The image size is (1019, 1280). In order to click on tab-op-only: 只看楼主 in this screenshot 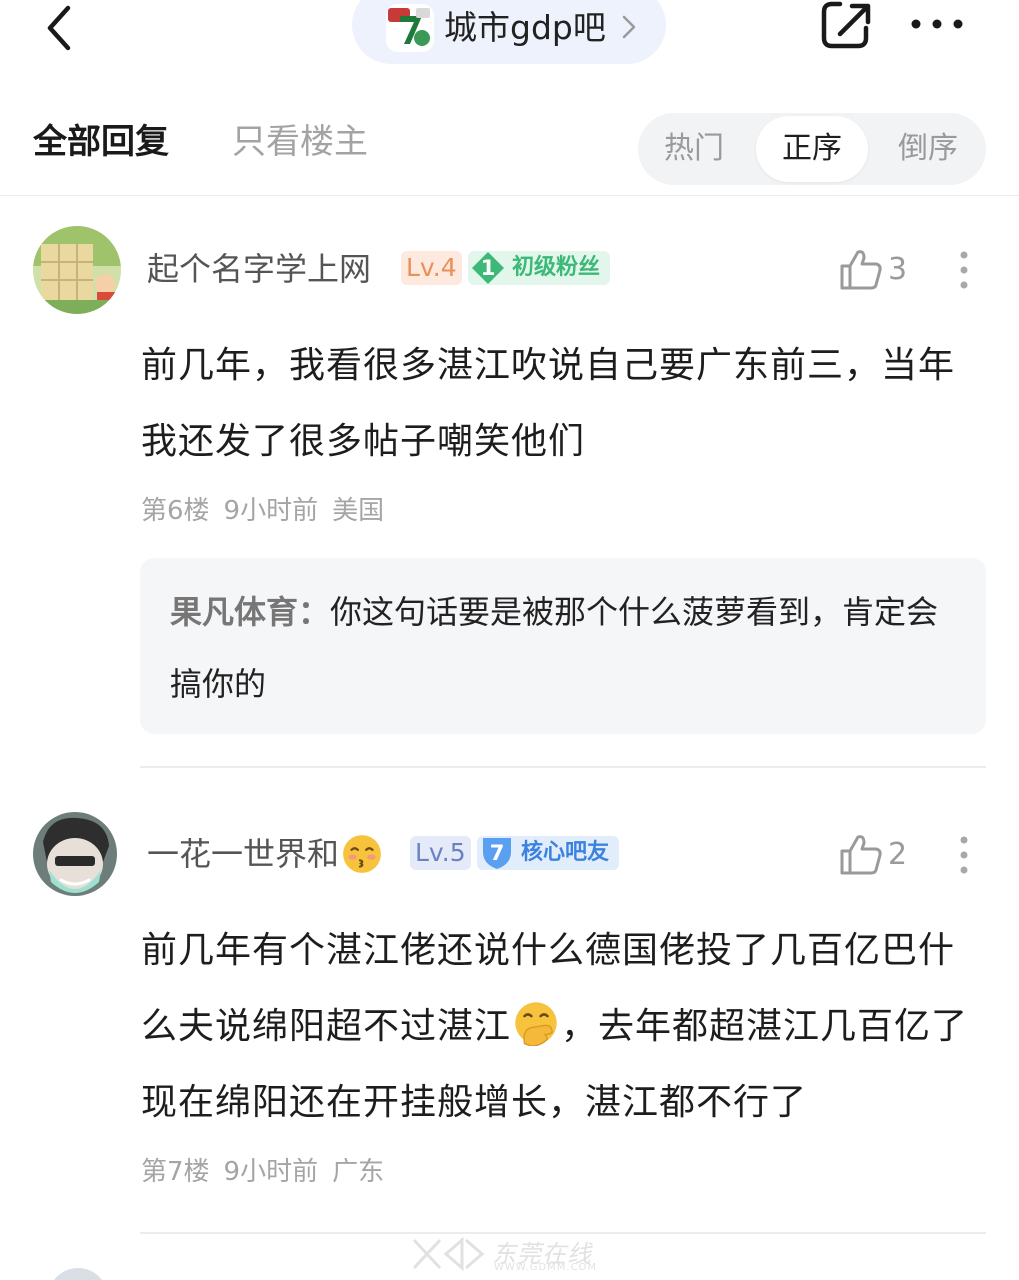, I will do `click(300, 142)`.